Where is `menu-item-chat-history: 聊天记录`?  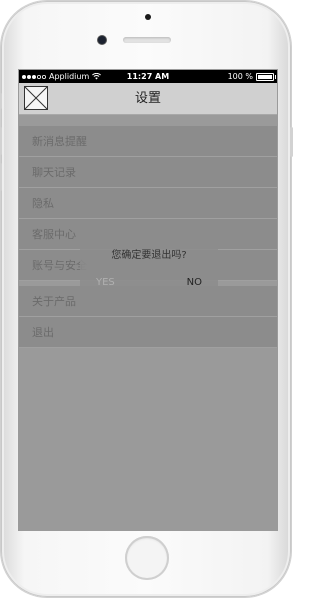
menu-item-chat-history: 聊天记录 is located at coordinates (148, 172).